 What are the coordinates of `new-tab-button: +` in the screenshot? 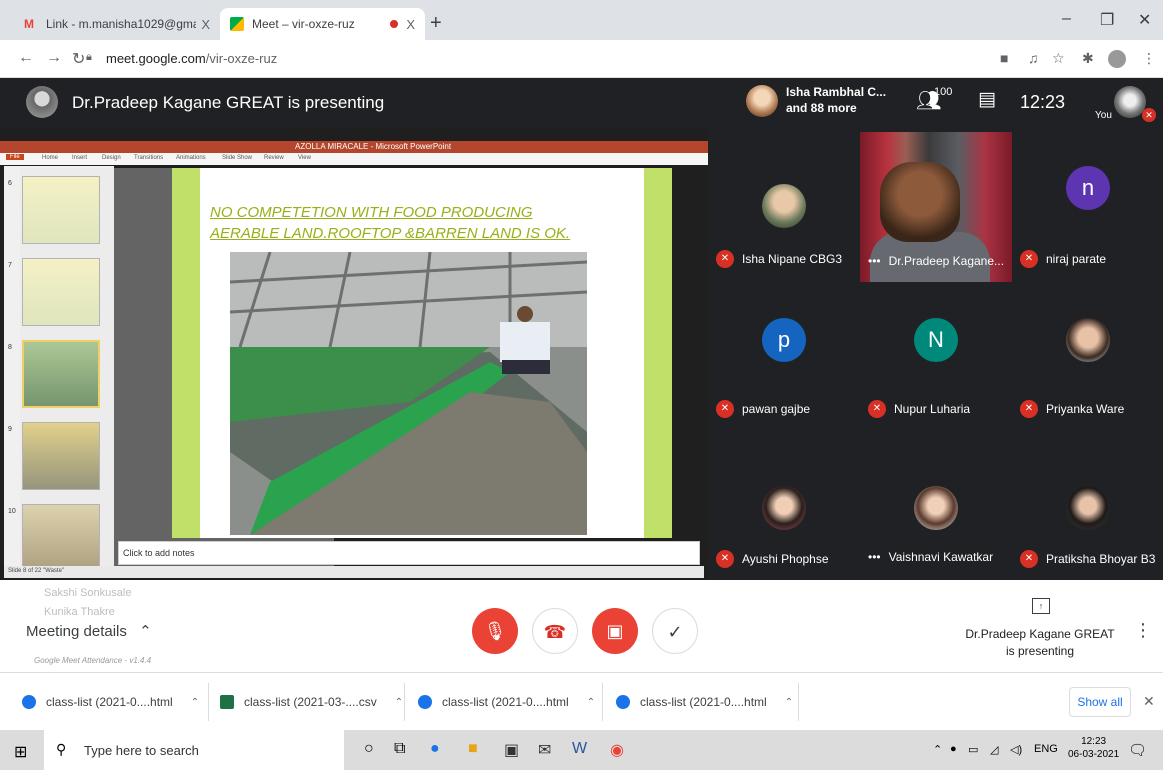 It's located at (436, 23).